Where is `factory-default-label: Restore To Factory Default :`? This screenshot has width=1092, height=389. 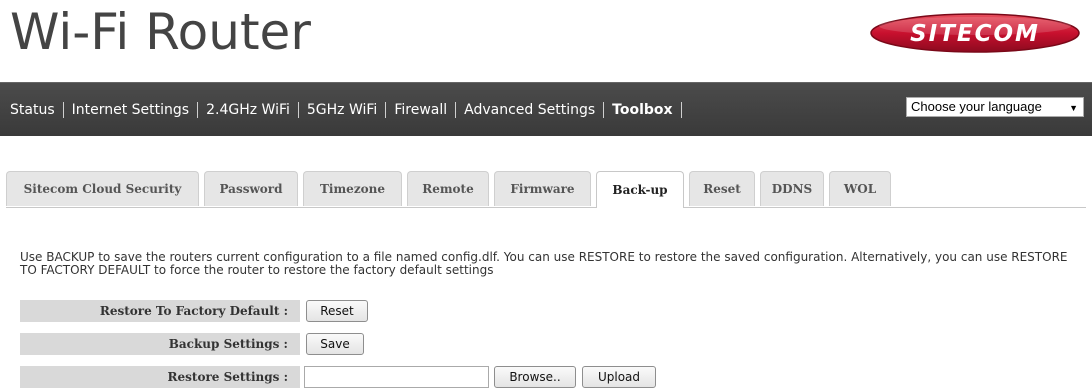
factory-default-label: Restore To Factory Default : is located at coordinates (160, 311).